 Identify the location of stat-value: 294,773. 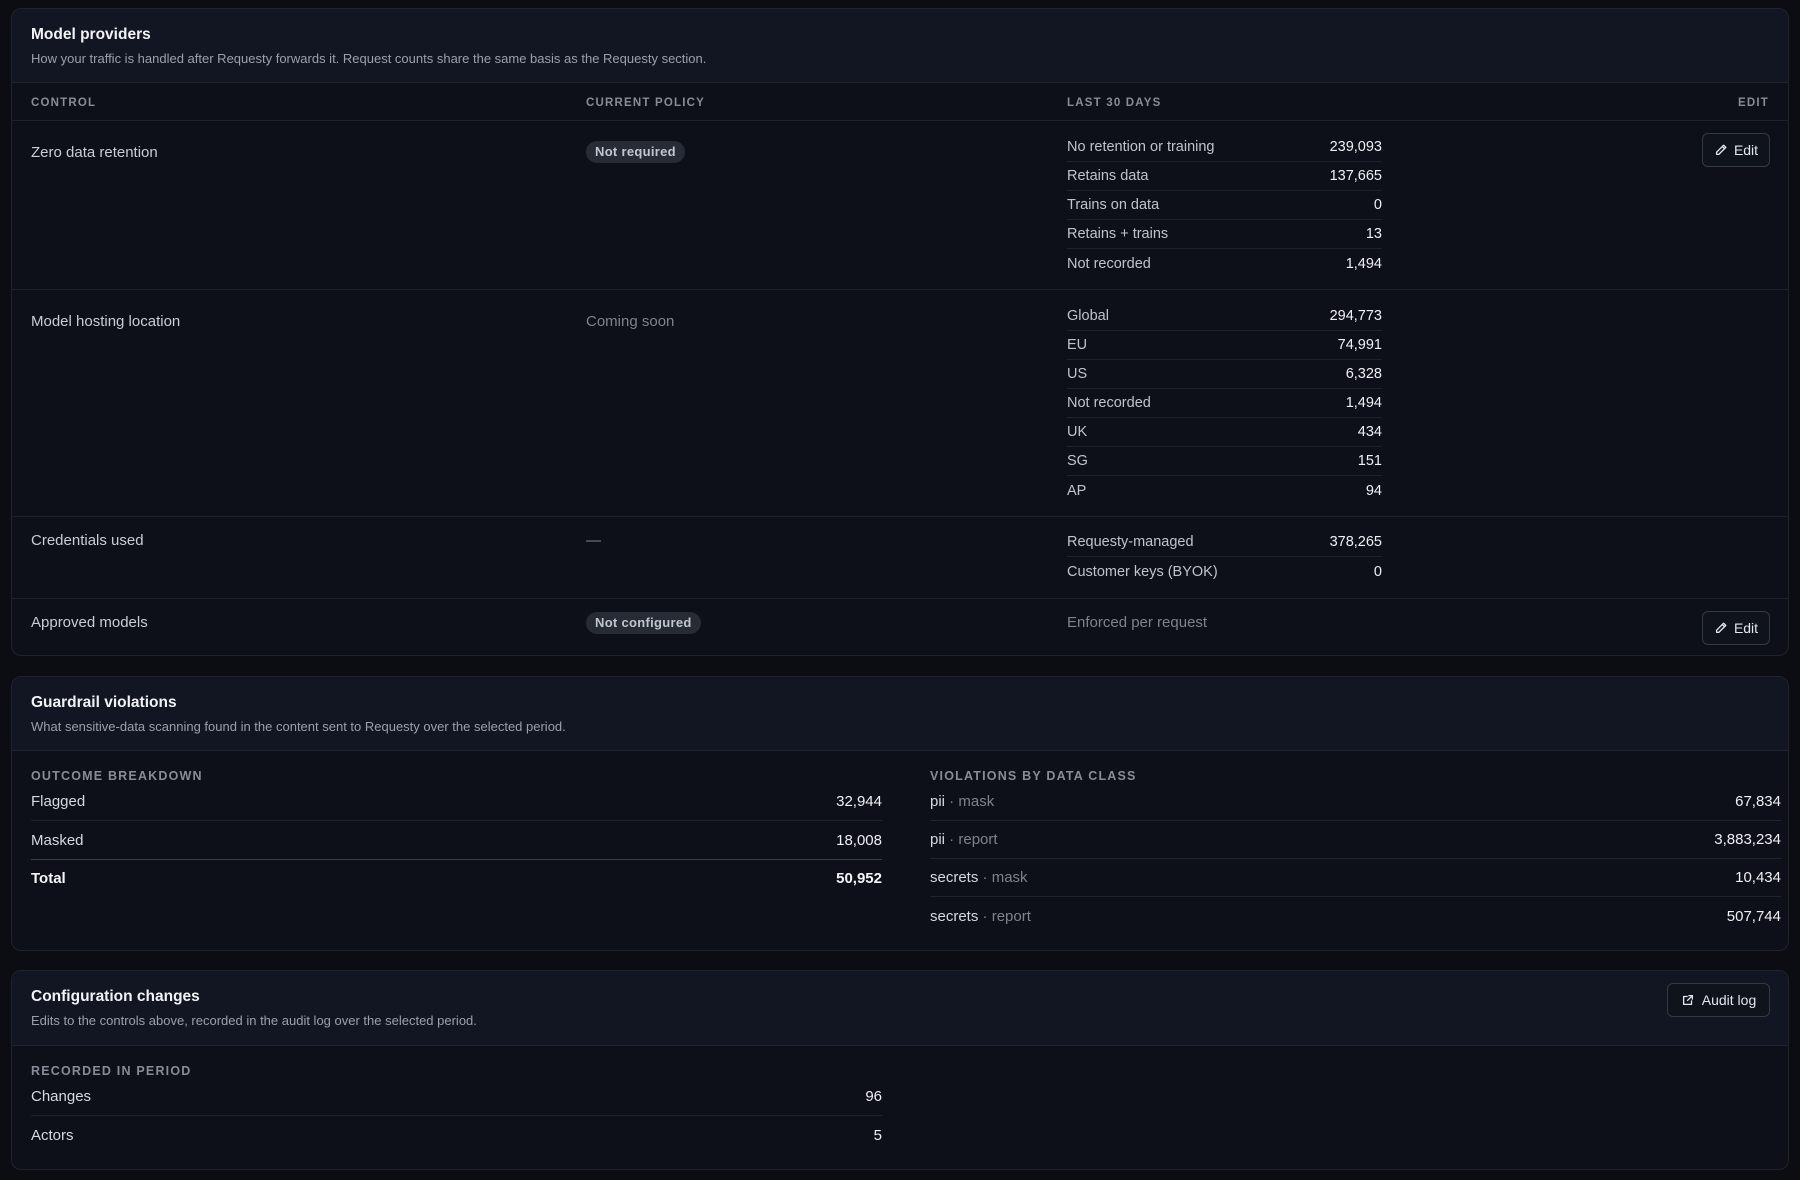
(1355, 316).